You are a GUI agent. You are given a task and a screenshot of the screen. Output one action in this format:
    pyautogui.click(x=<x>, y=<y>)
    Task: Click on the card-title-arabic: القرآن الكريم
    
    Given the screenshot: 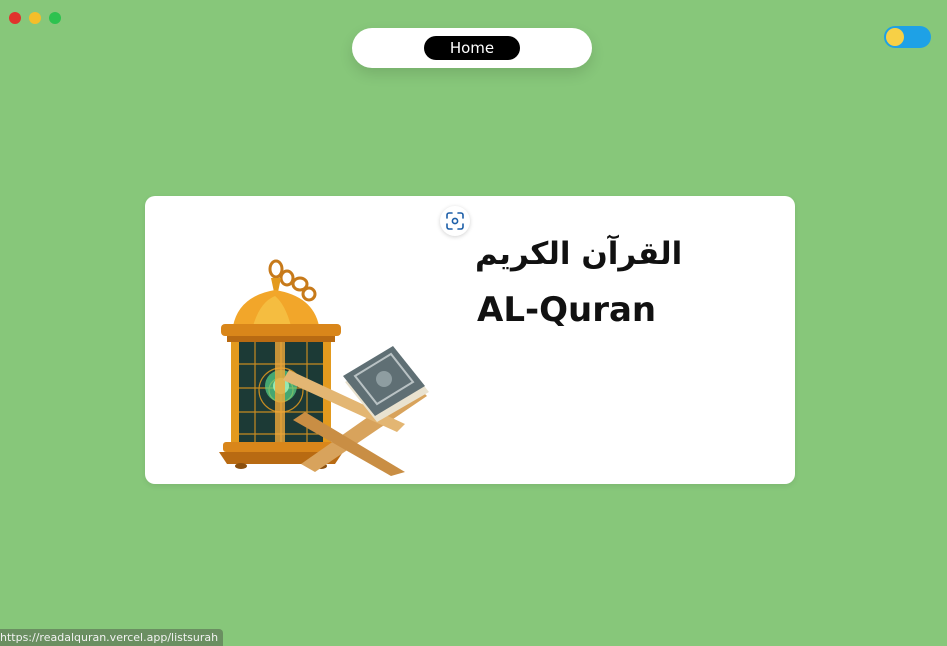 What is the action you would take?
    pyautogui.click(x=579, y=254)
    